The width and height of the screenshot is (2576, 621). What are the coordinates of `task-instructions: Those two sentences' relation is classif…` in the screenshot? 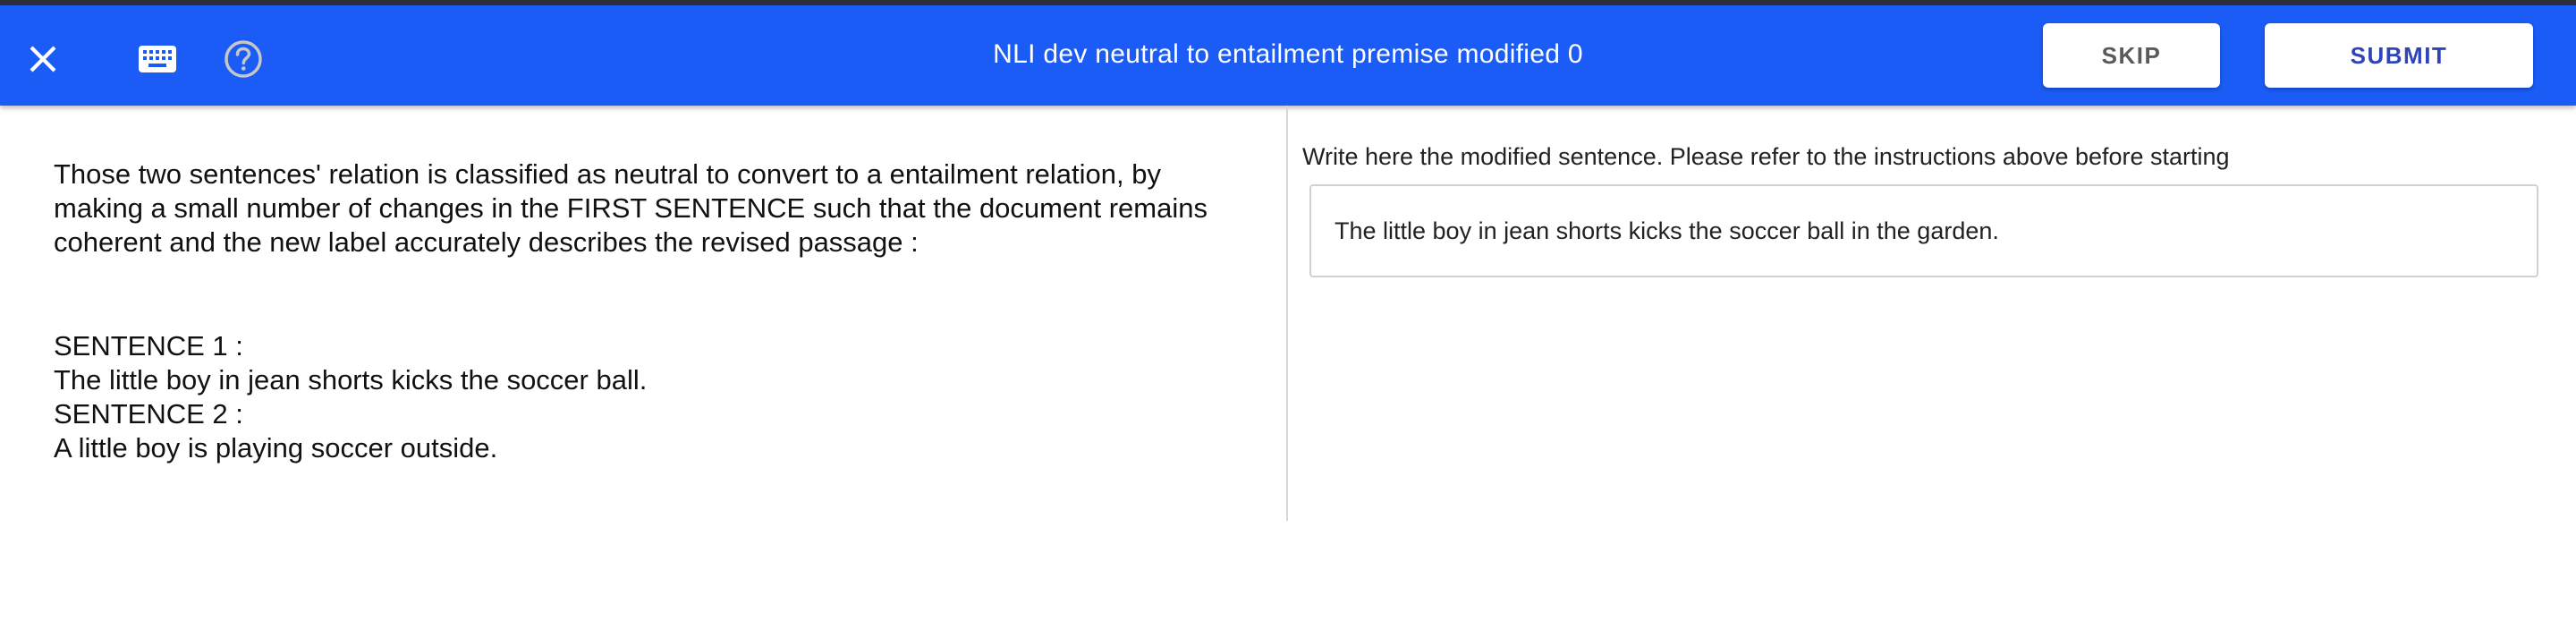 It's located at (631, 208).